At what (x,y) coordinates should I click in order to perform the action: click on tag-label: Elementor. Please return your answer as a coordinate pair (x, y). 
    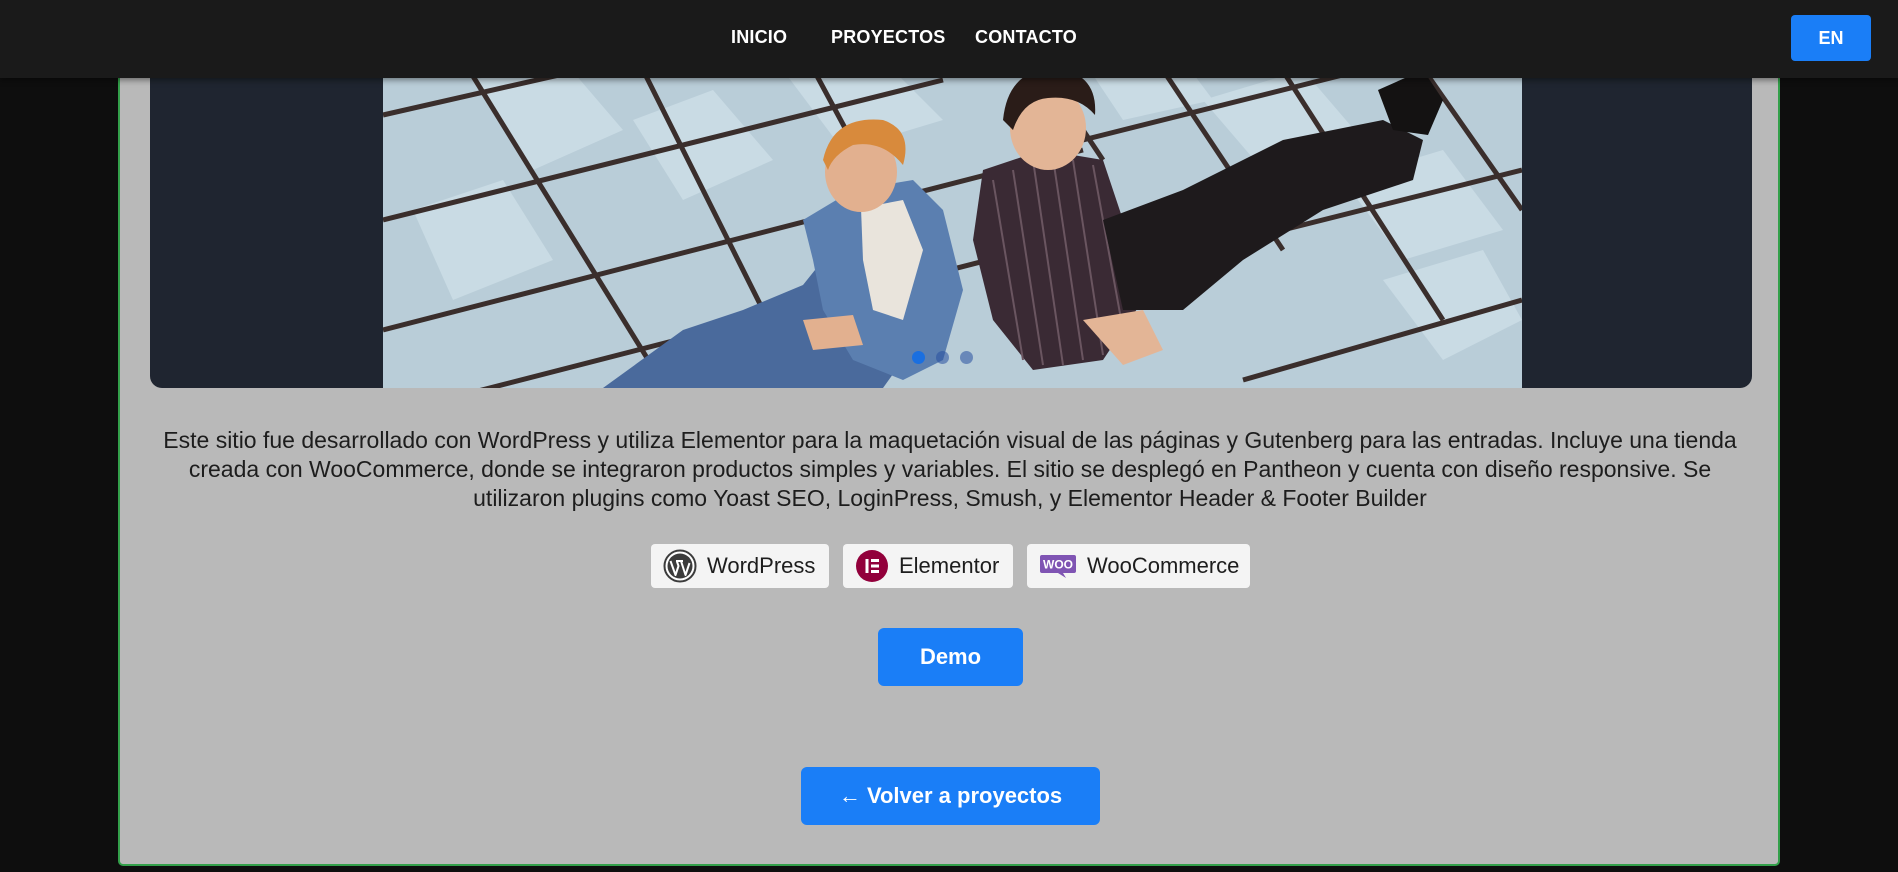
    Looking at the image, I should click on (949, 565).